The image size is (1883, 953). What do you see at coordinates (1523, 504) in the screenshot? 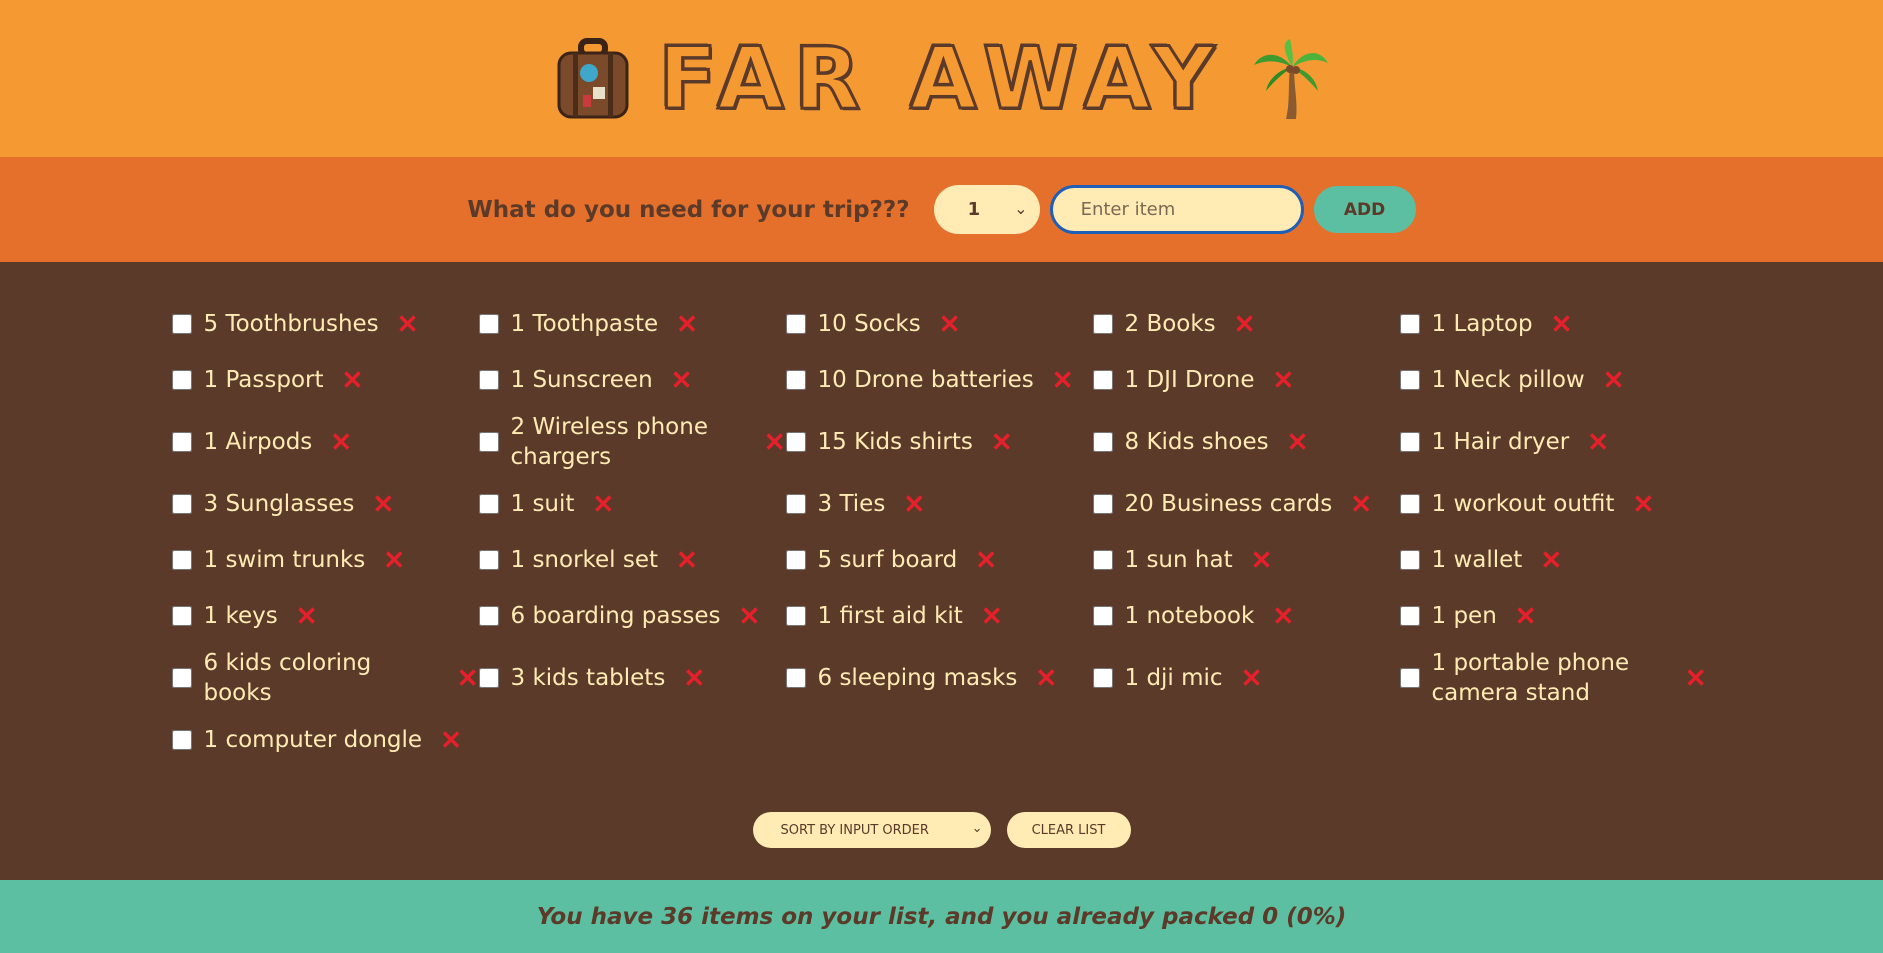
I see `item-label: 1 workout outfit` at bounding box center [1523, 504].